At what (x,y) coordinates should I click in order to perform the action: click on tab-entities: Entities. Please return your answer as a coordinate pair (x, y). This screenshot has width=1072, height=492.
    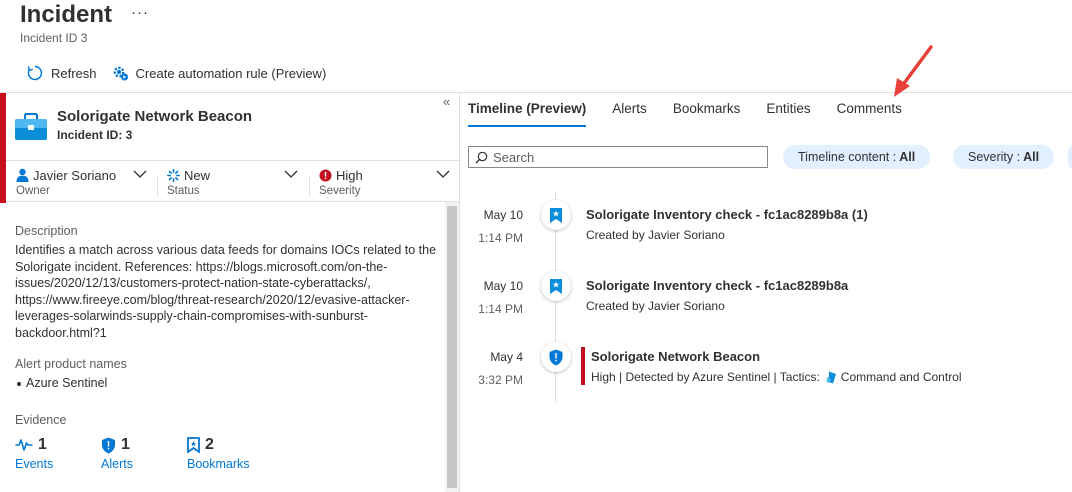
    Looking at the image, I should click on (788, 114).